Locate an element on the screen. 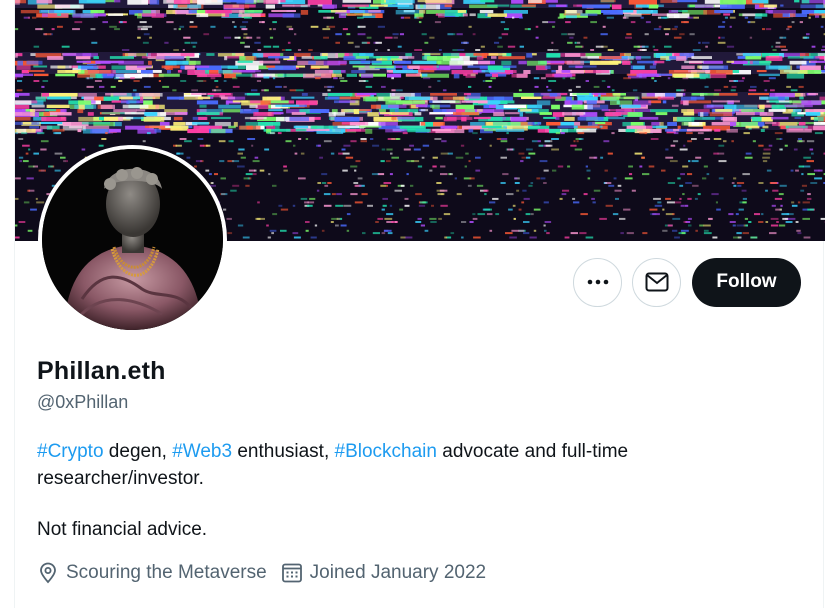 This screenshot has width=833, height=608. more-options-button is located at coordinates (597, 282).